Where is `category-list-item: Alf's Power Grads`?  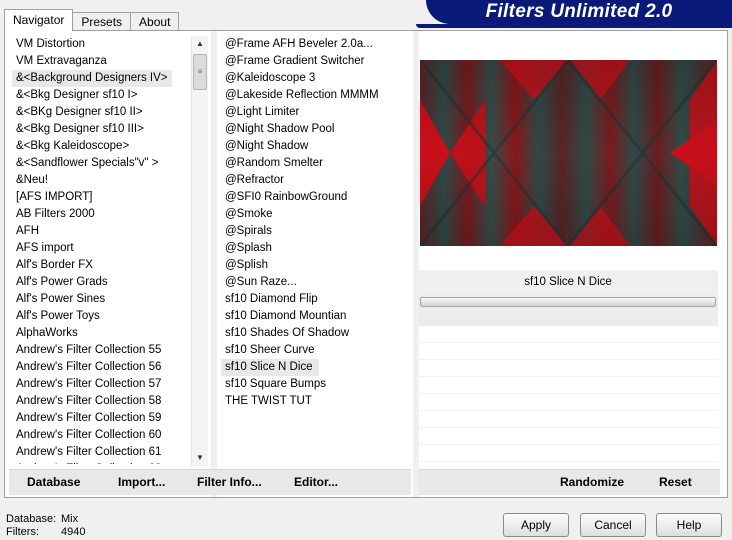
category-list-item: Alf's Power Grads is located at coordinates (99, 282).